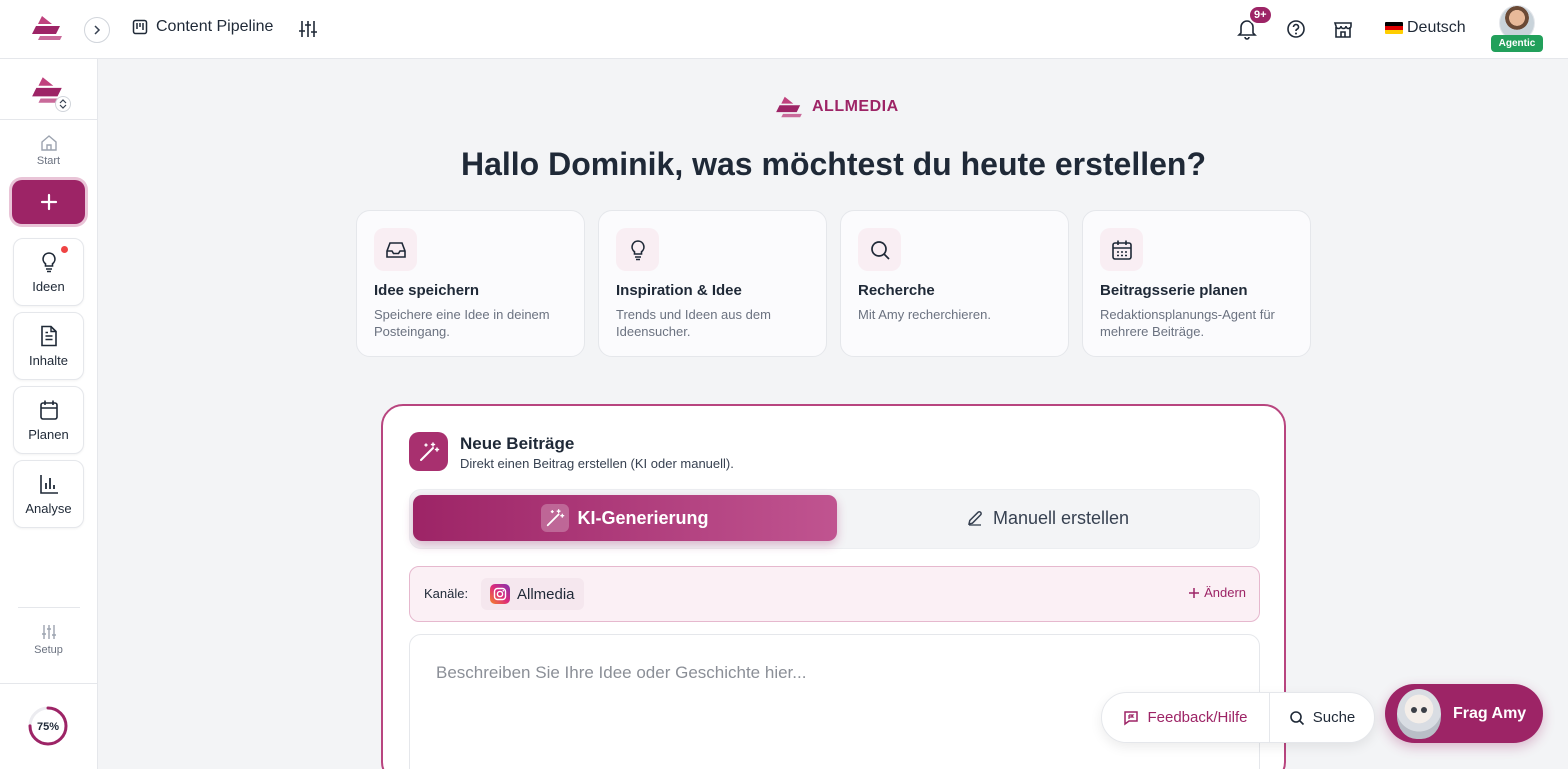  Describe the element at coordinates (1131, 717) in the screenshot. I see `message-flag-icon` at that location.